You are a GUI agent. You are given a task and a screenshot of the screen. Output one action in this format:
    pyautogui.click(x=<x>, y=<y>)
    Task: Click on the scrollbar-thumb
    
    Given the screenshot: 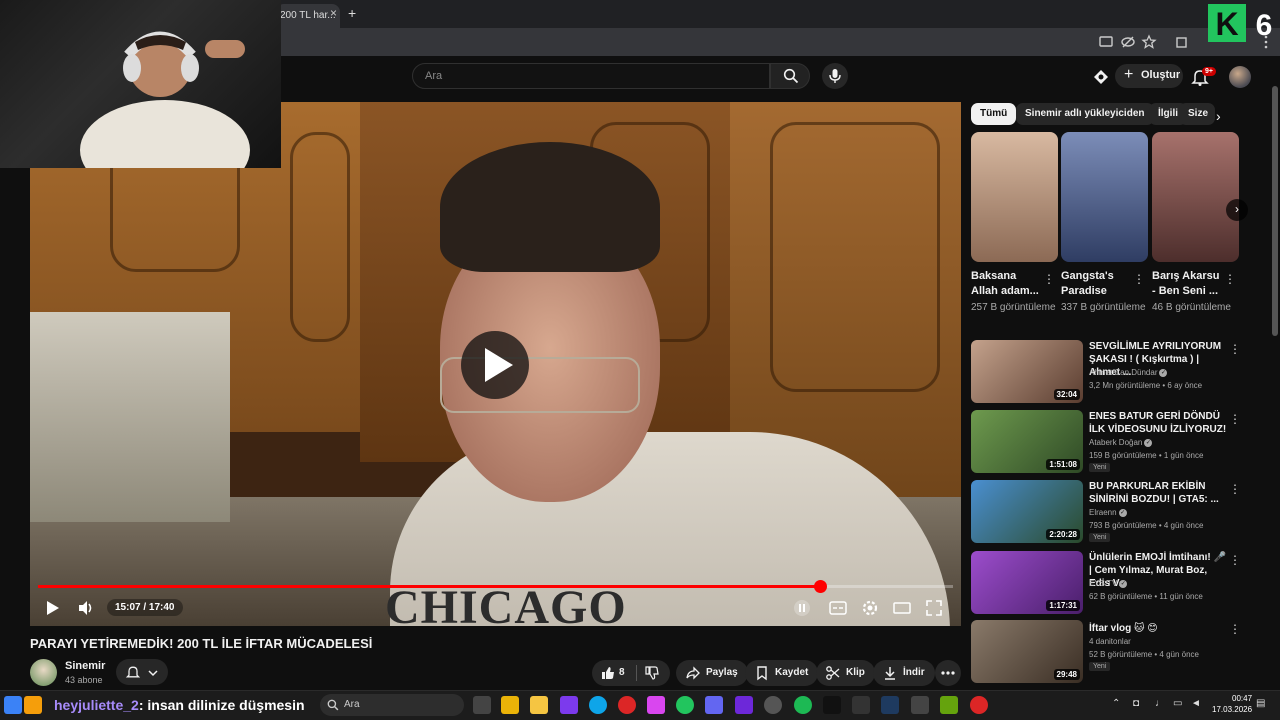 What is the action you would take?
    pyautogui.click(x=1275, y=211)
    